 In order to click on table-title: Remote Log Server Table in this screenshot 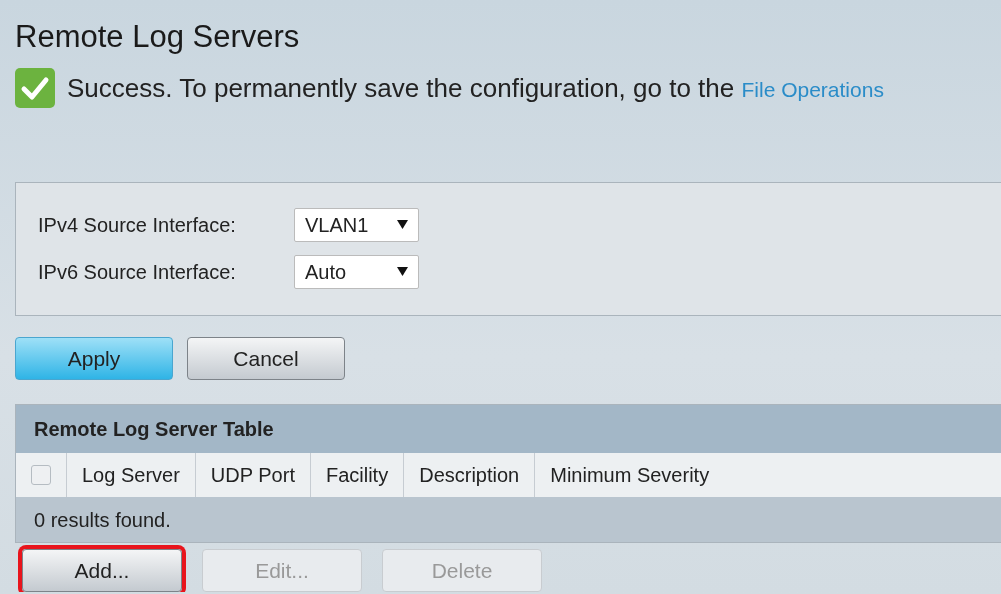, I will do `click(508, 429)`.